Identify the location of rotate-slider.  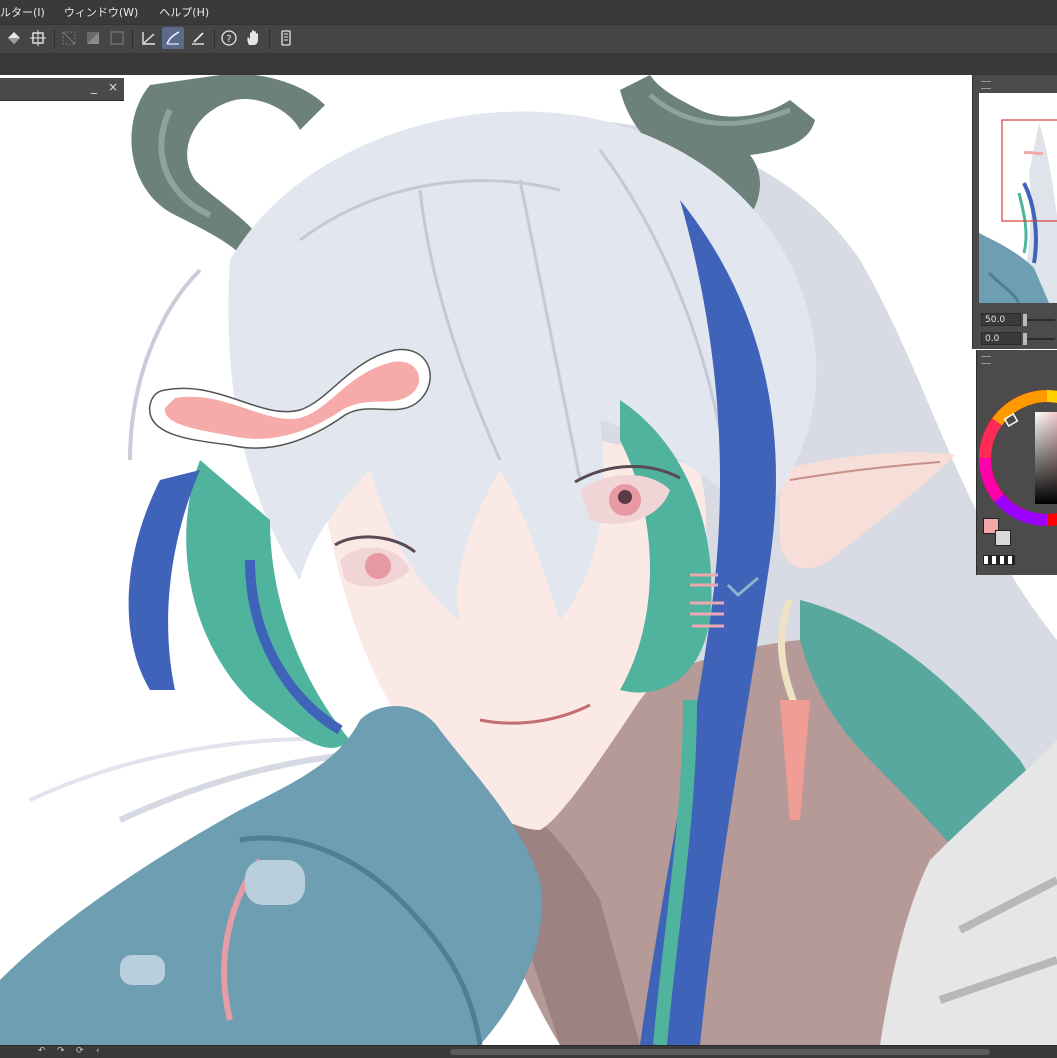
(1039, 339).